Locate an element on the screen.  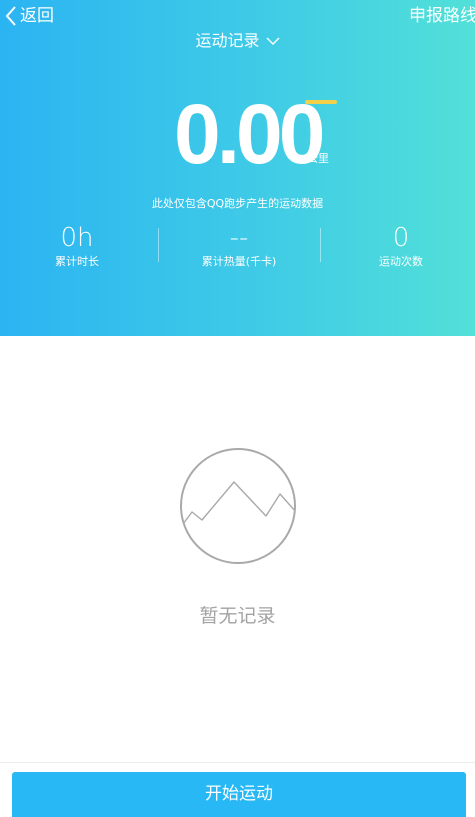
stat-total-duration: 0h 累计时长 is located at coordinates (77, 246).